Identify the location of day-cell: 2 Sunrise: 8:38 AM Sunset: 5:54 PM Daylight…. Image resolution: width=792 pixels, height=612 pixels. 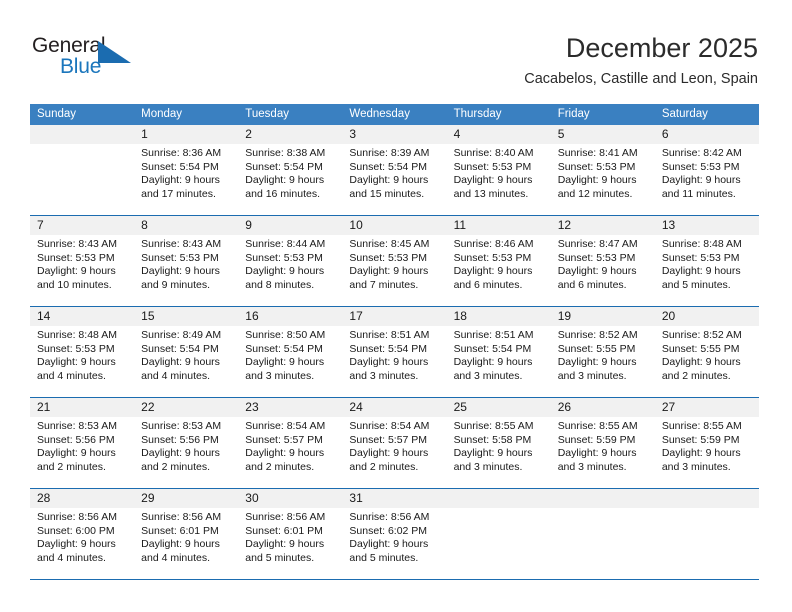
(290, 170).